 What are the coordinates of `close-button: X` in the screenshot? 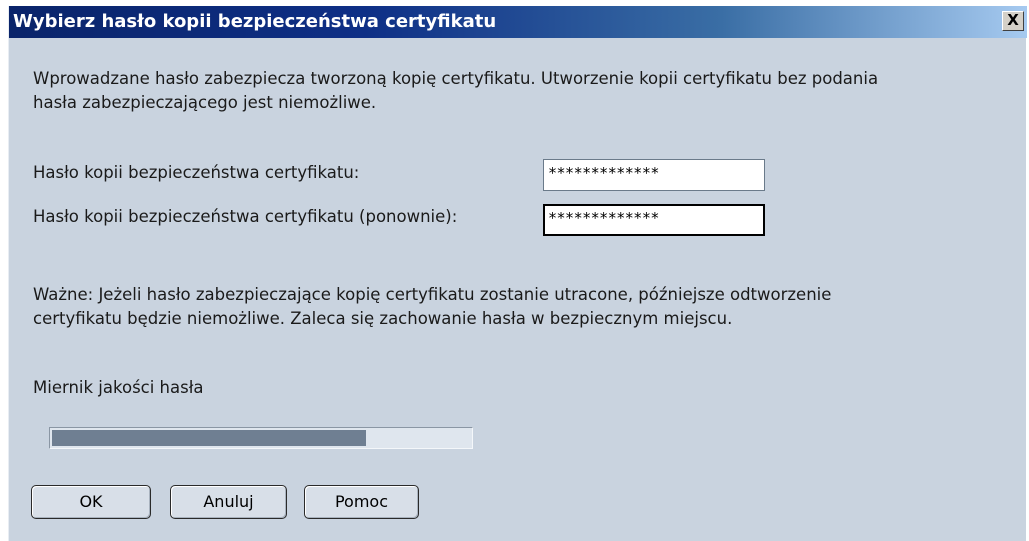 It's located at (1013, 21).